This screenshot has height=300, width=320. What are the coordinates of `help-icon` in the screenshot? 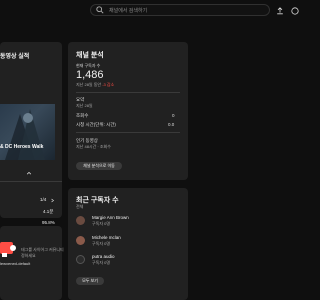 It's located at (295, 11).